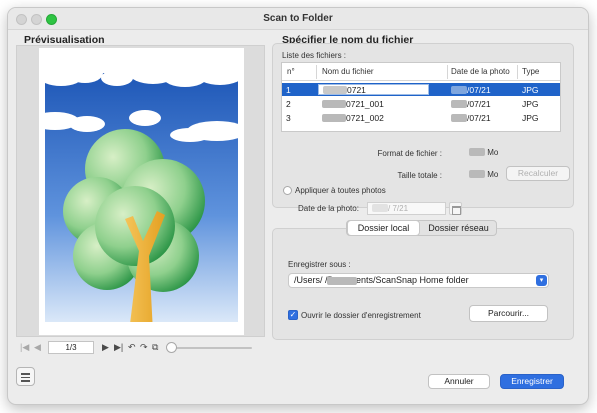 The width and height of the screenshot is (597, 413). What do you see at coordinates (287, 190) in the screenshot?
I see `apply-to-all-radio` at bounding box center [287, 190].